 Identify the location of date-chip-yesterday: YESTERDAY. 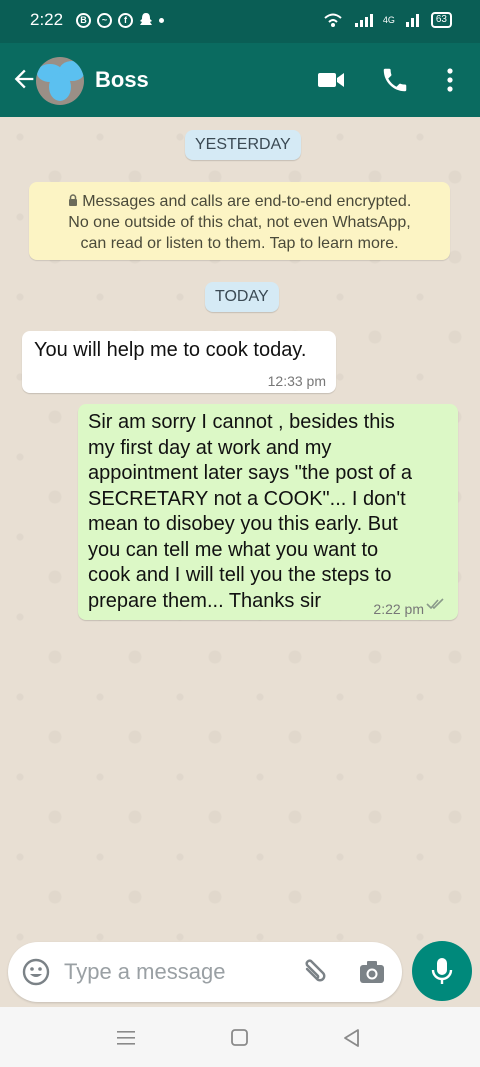
(243, 145).